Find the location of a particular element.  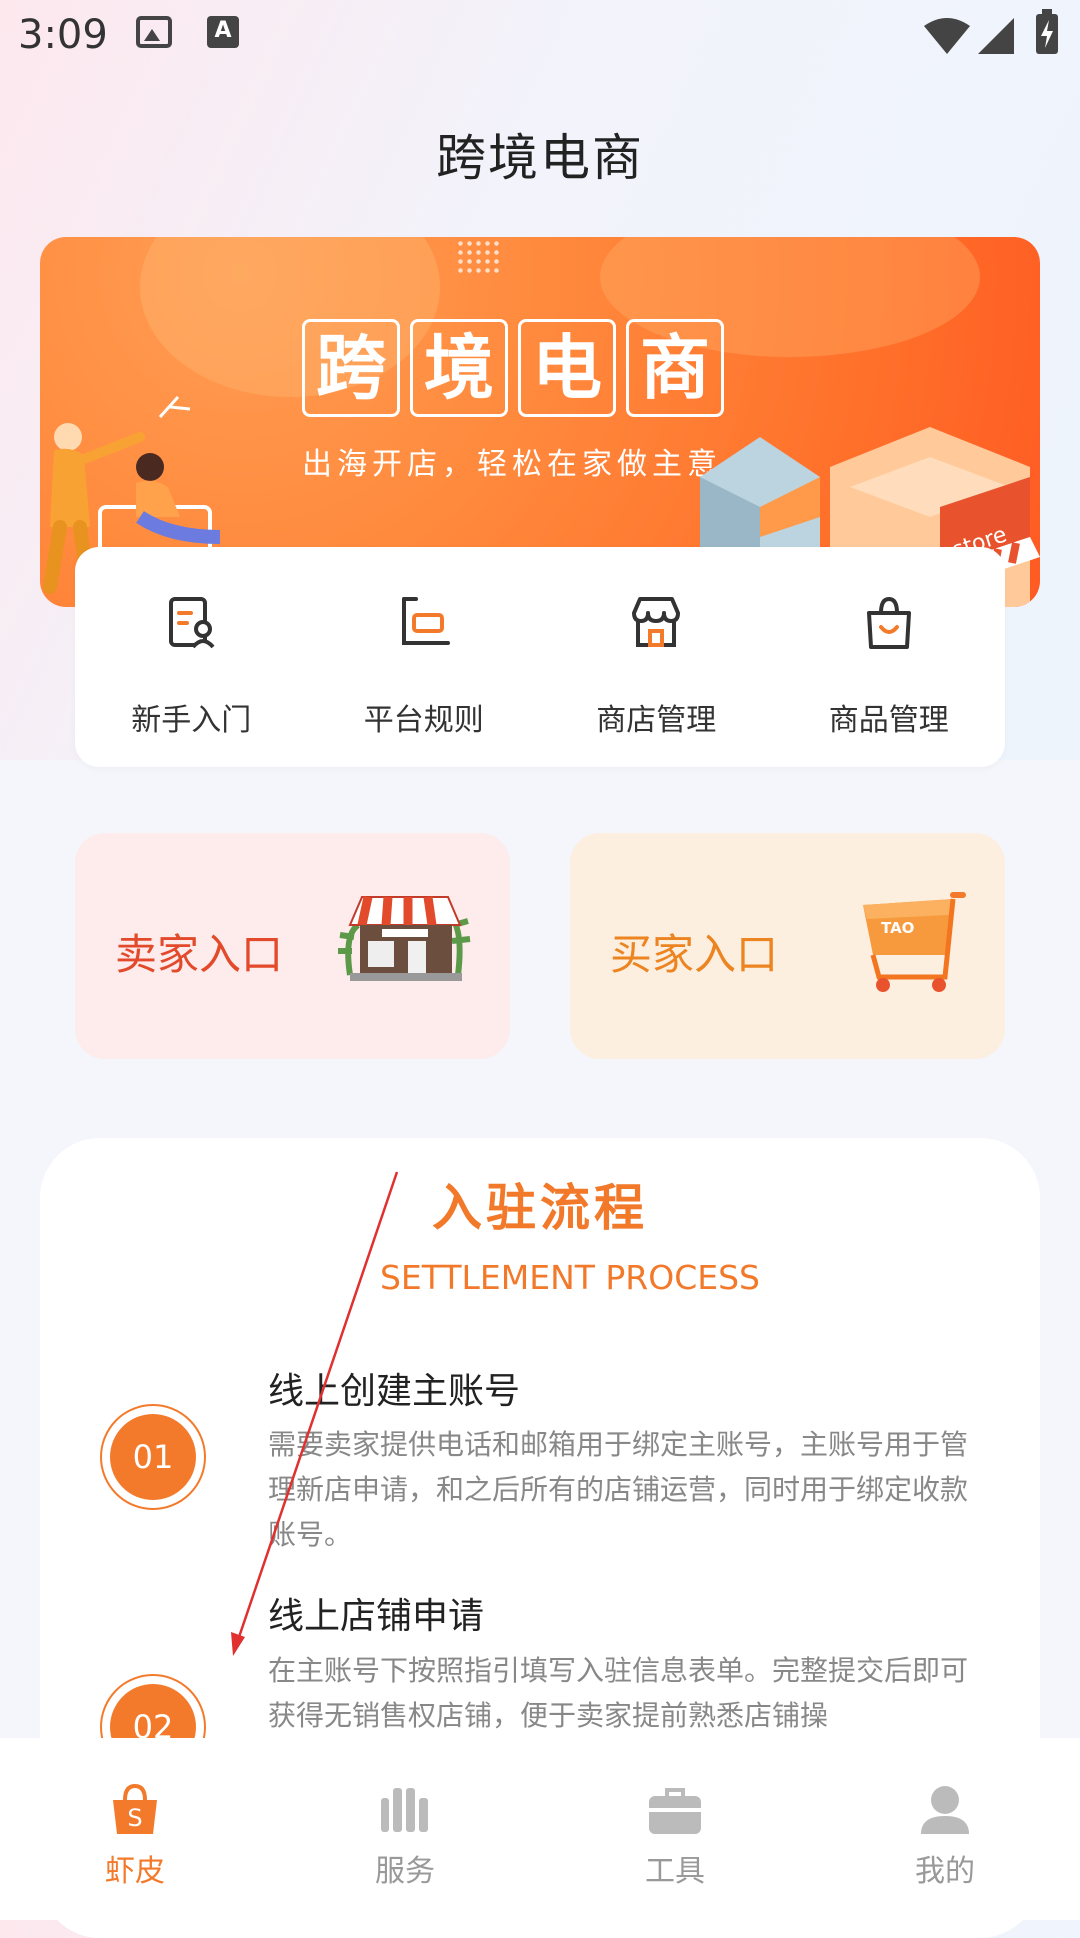

cellular-signal-icon is located at coordinates (996, 36).